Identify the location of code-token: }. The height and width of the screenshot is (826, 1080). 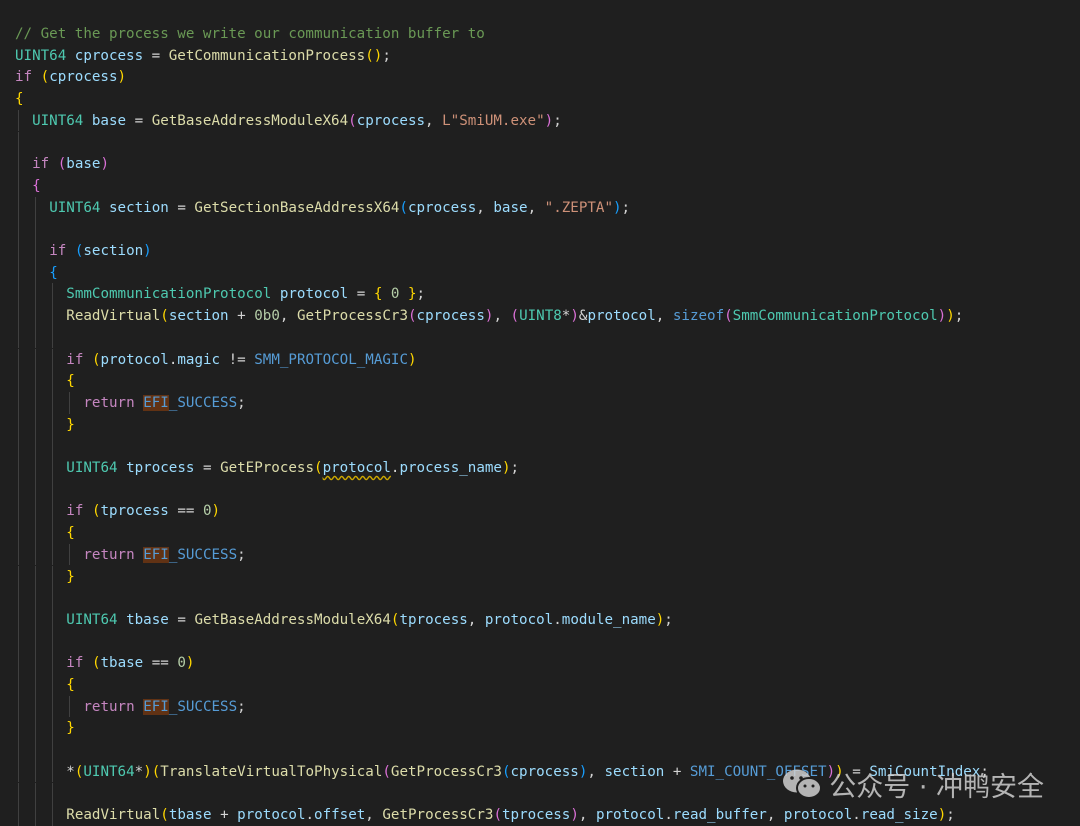
(70, 424).